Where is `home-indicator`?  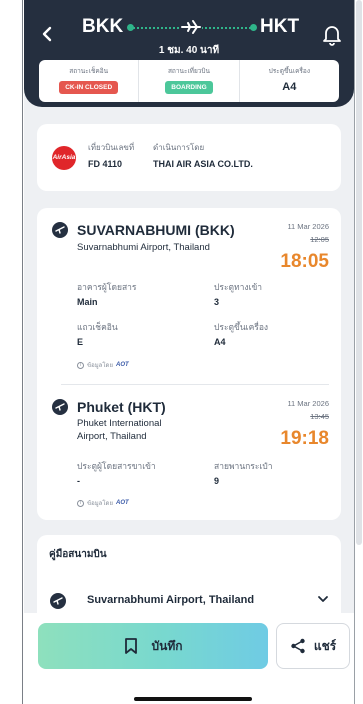 home-indicator is located at coordinates (193, 699).